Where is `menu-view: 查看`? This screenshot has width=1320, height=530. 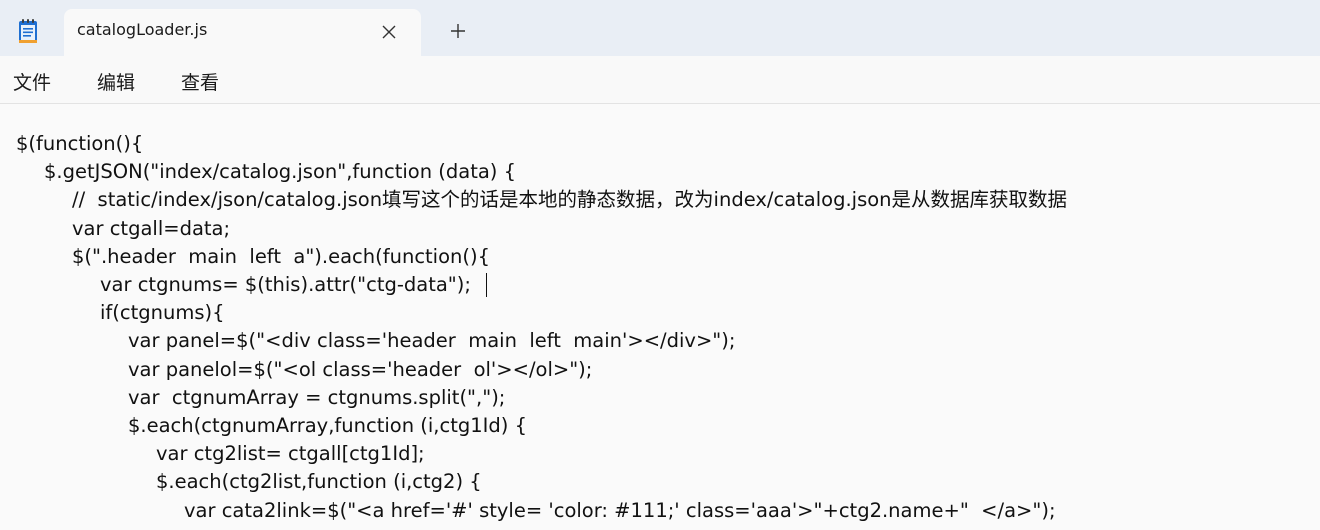 menu-view: 查看 is located at coordinates (200, 81).